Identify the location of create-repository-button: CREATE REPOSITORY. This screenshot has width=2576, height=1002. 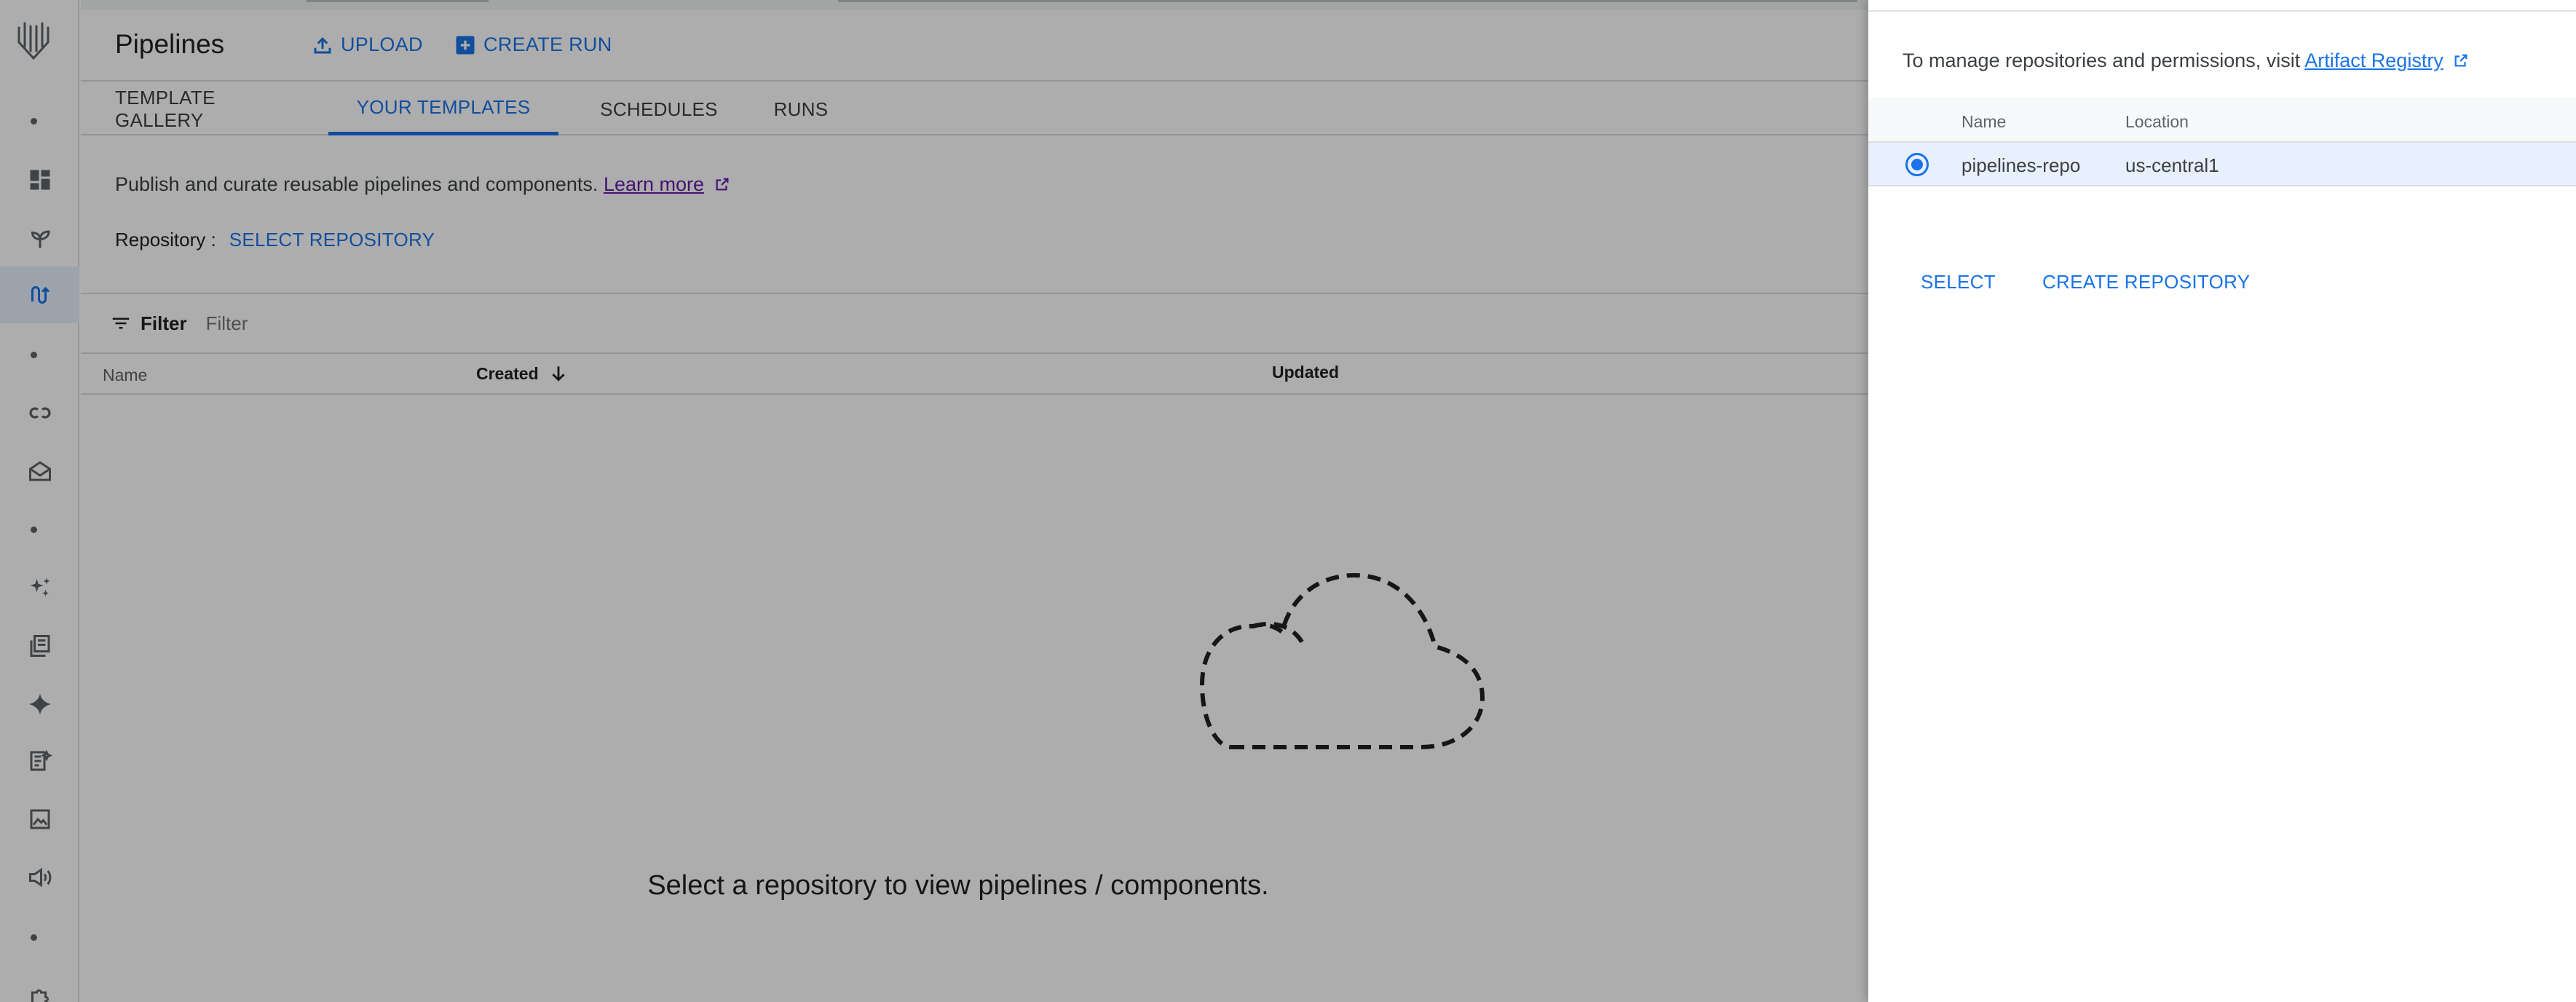
(2146, 282).